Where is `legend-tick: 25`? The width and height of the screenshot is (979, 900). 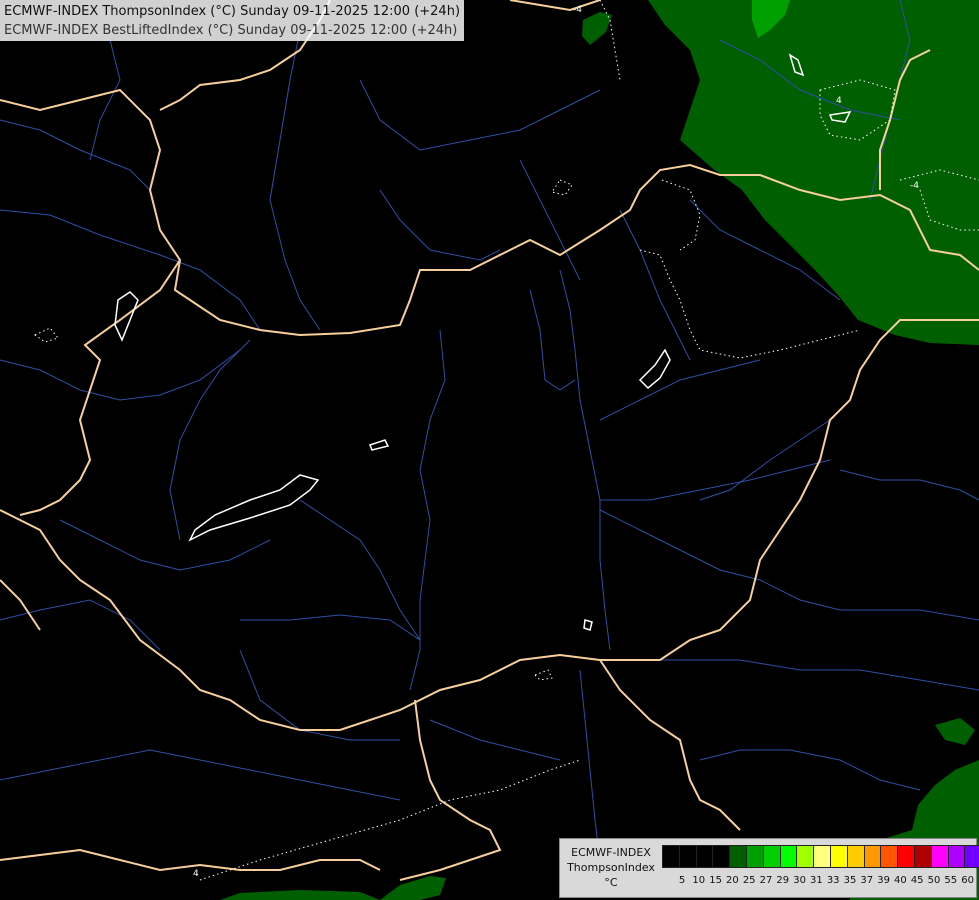
legend-tick: 25 is located at coordinates (749, 880).